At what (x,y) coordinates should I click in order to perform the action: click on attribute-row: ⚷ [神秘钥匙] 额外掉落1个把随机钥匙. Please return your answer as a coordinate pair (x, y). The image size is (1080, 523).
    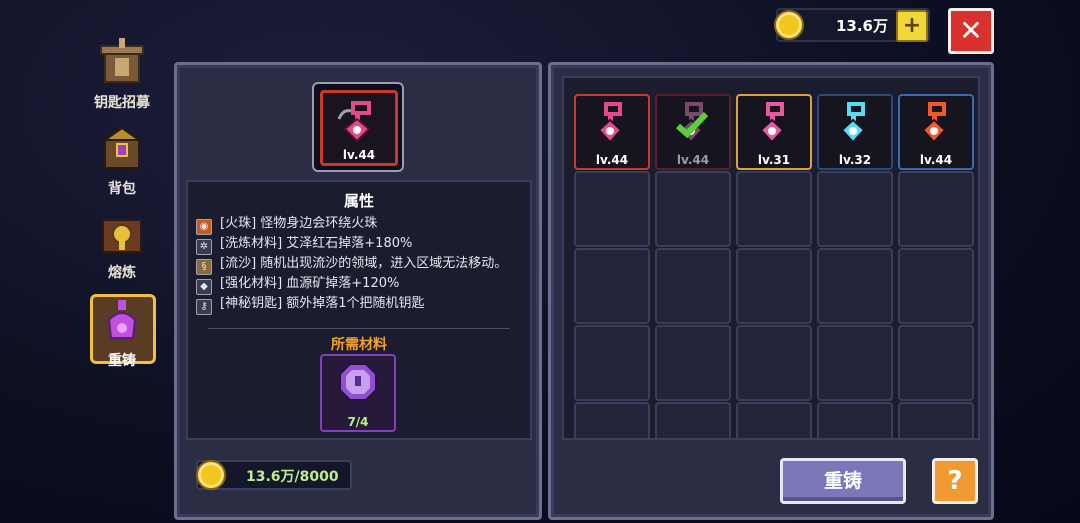
    Looking at the image, I should click on (310, 303).